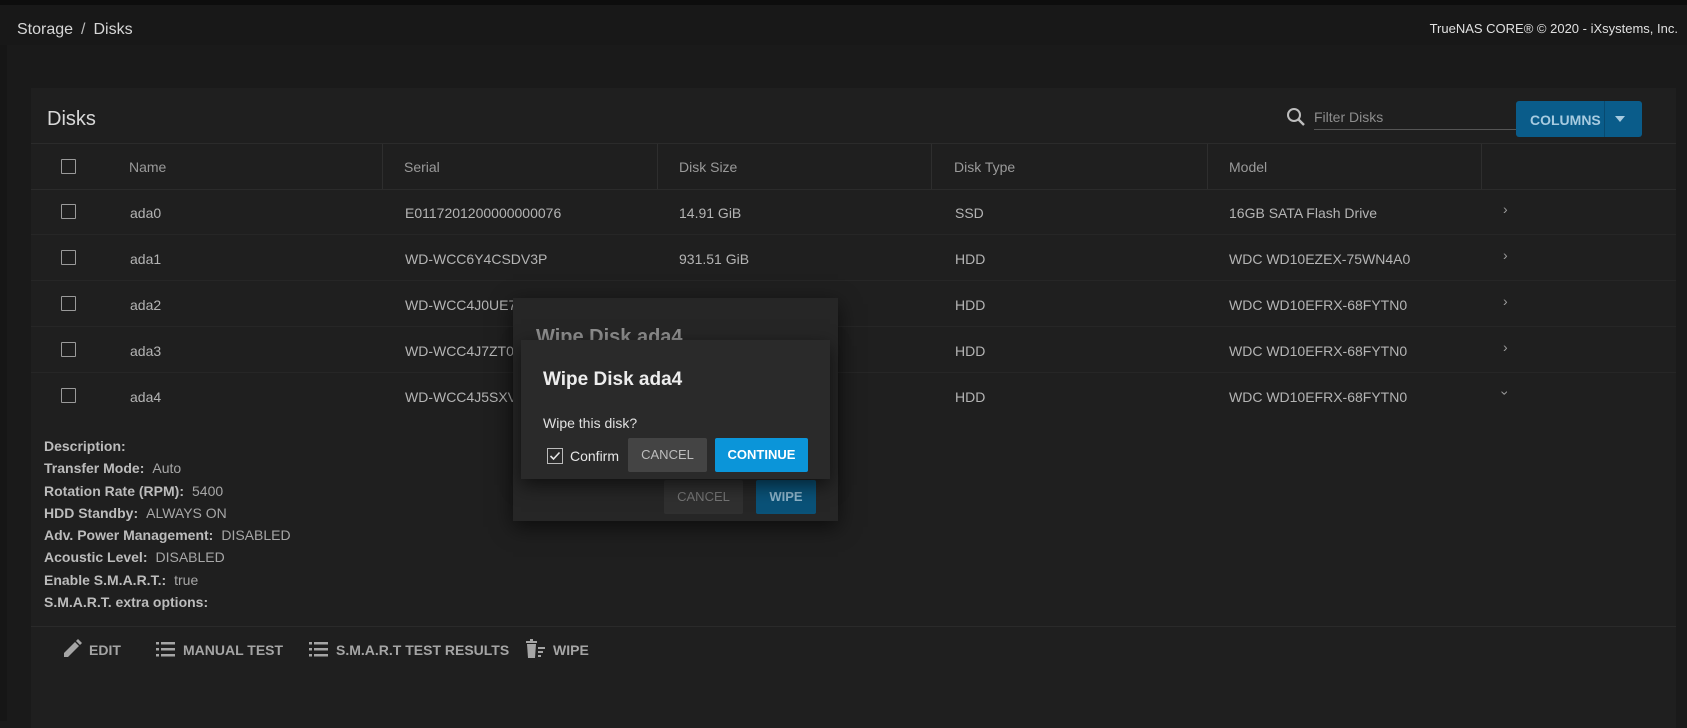 The width and height of the screenshot is (1687, 728). Describe the element at coordinates (233, 650) in the screenshot. I see `manual-test-label: MANUAL TEST` at that location.